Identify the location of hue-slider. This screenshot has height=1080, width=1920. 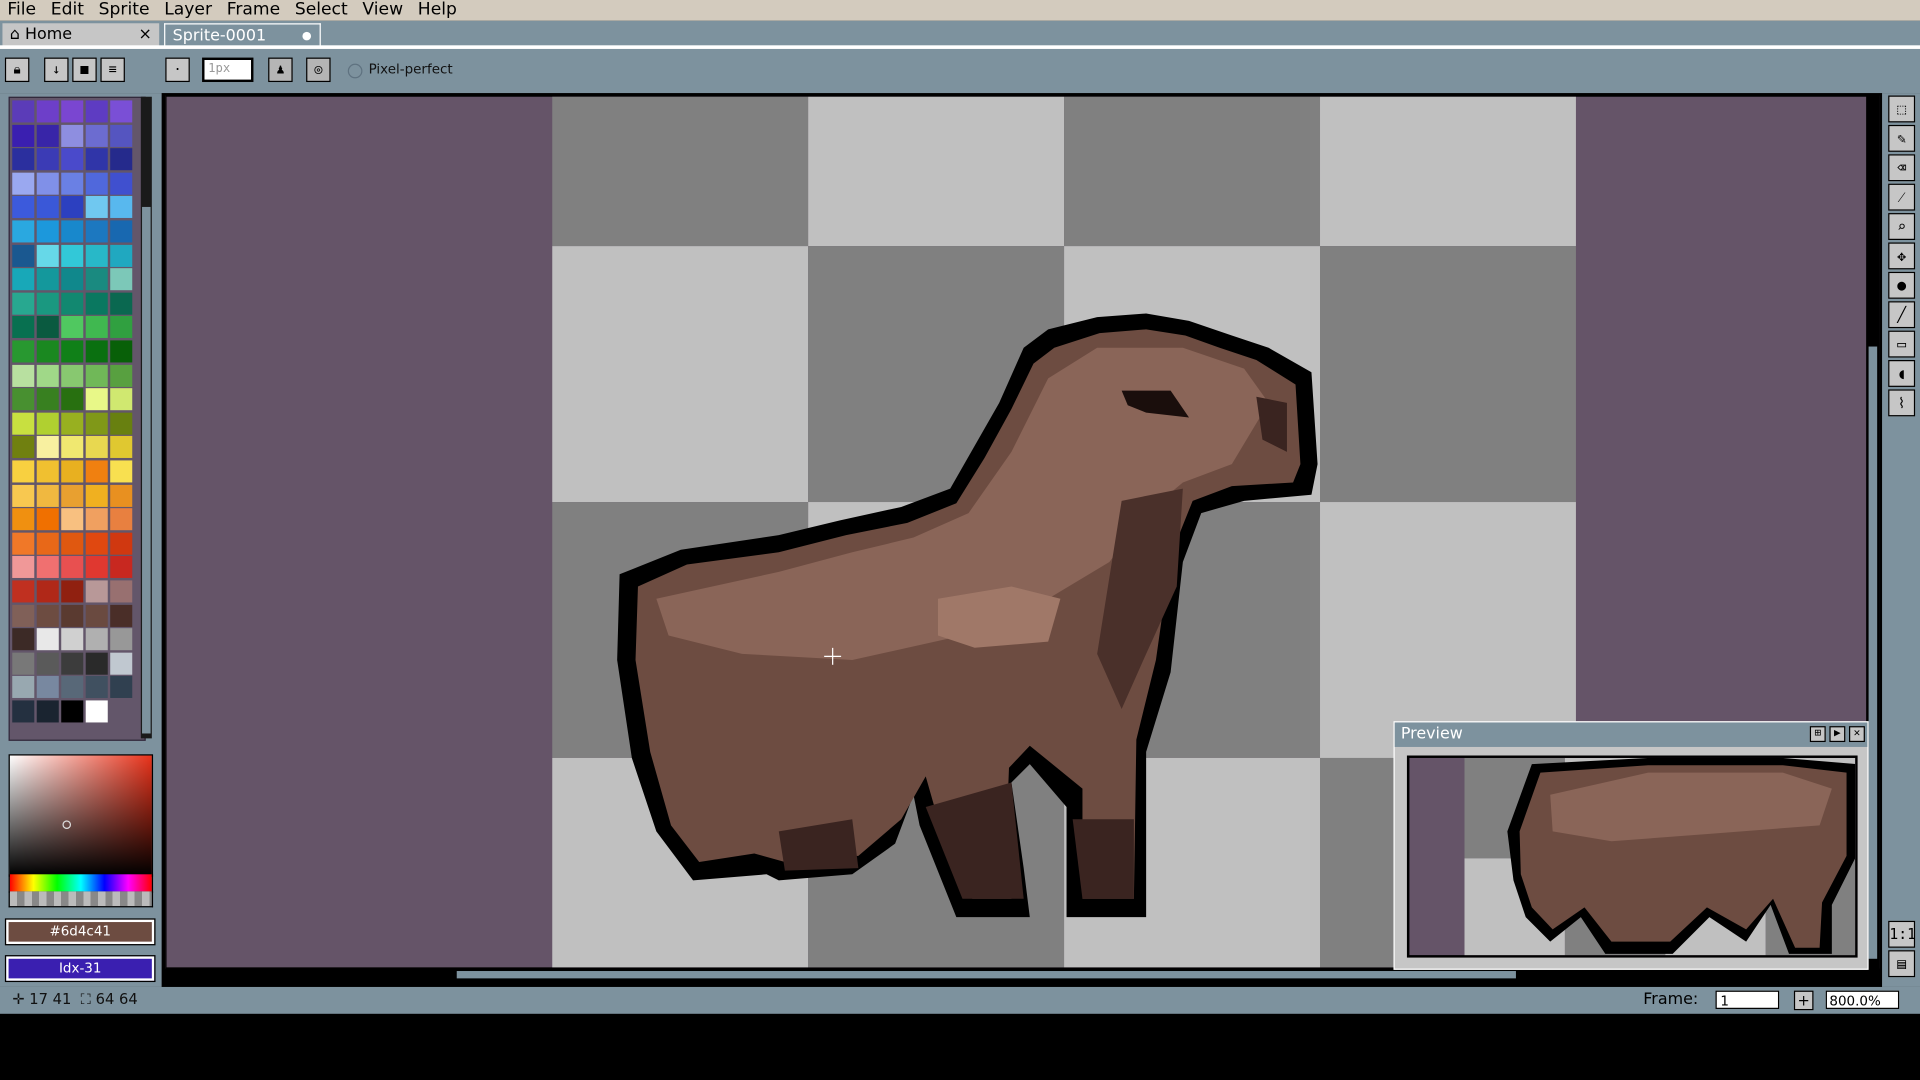
(81, 883).